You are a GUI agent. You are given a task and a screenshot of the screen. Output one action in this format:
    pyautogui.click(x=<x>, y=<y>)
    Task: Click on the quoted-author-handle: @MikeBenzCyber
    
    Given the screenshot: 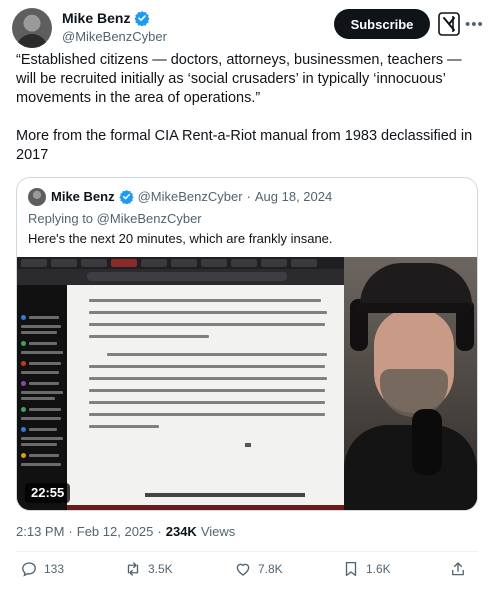 What is the action you would take?
    pyautogui.click(x=190, y=196)
    